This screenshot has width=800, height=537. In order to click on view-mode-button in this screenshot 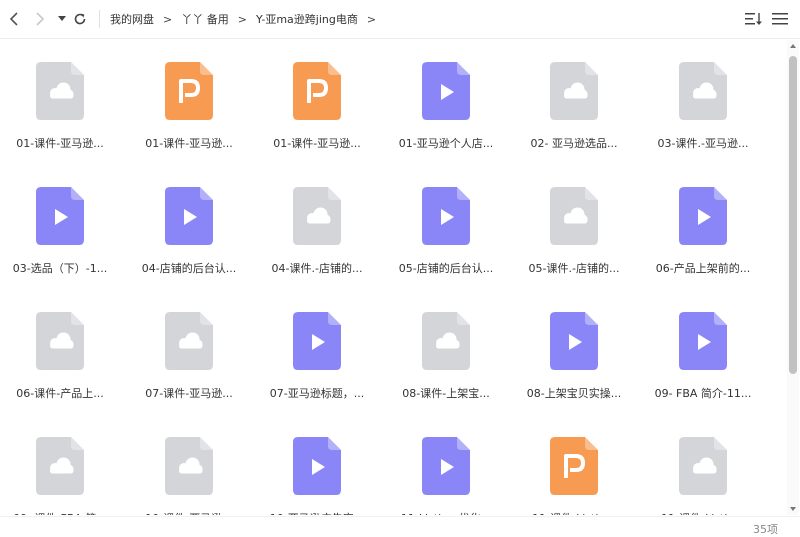, I will do `click(780, 19)`.